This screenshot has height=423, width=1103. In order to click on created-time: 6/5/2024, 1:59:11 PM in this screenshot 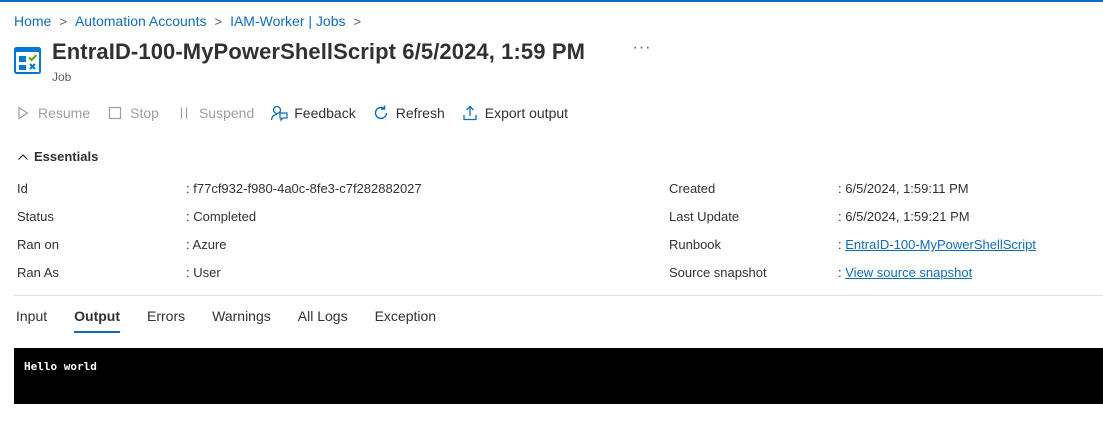, I will do `click(907, 188)`.